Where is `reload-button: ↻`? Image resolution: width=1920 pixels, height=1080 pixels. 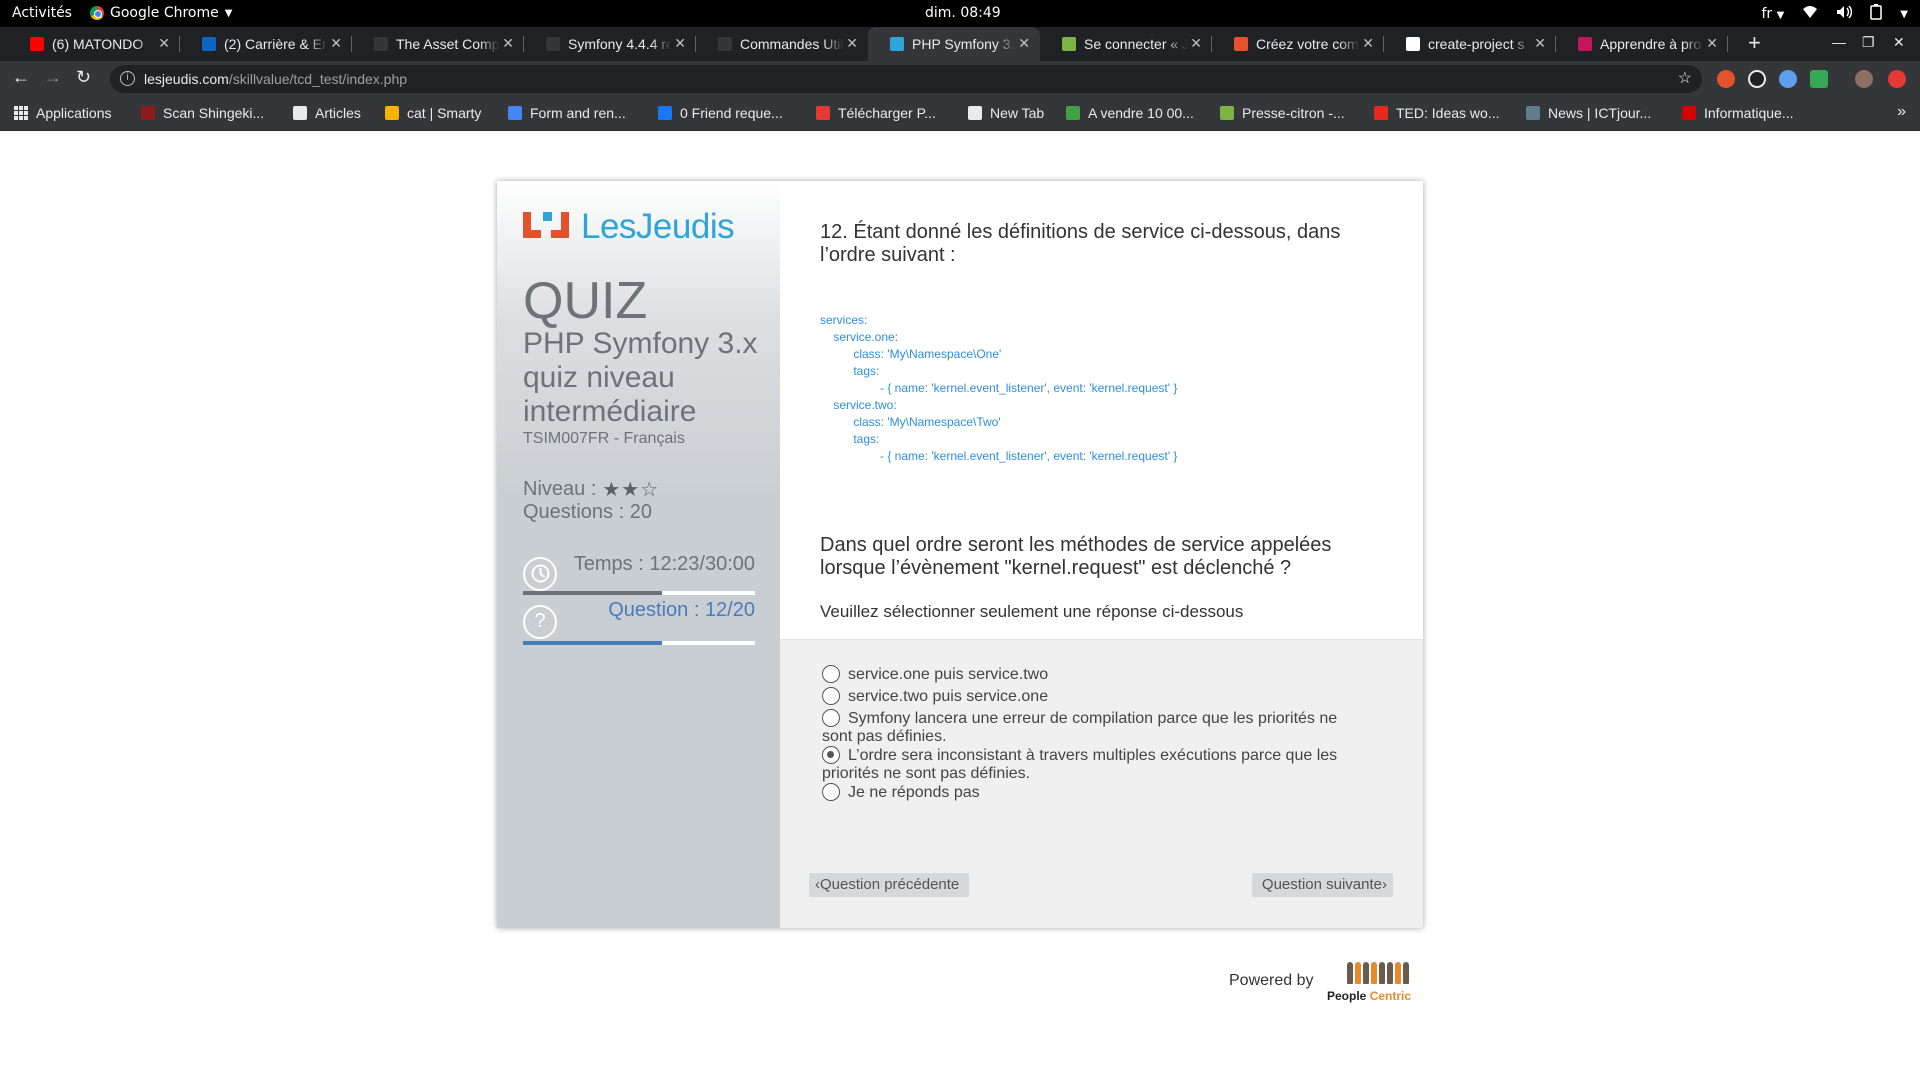
reload-button: ↻ is located at coordinates (83, 77).